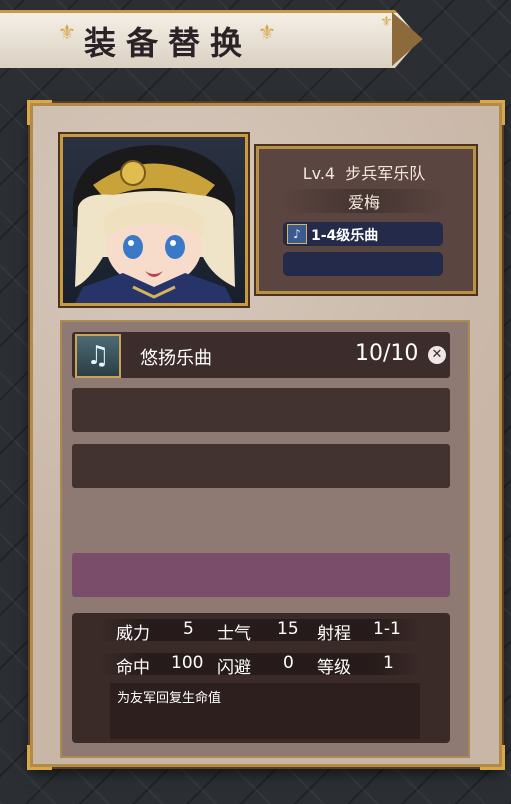 The image size is (511, 804). I want to click on equipment-slot: ♪ 1-4级乐曲, so click(363, 234).